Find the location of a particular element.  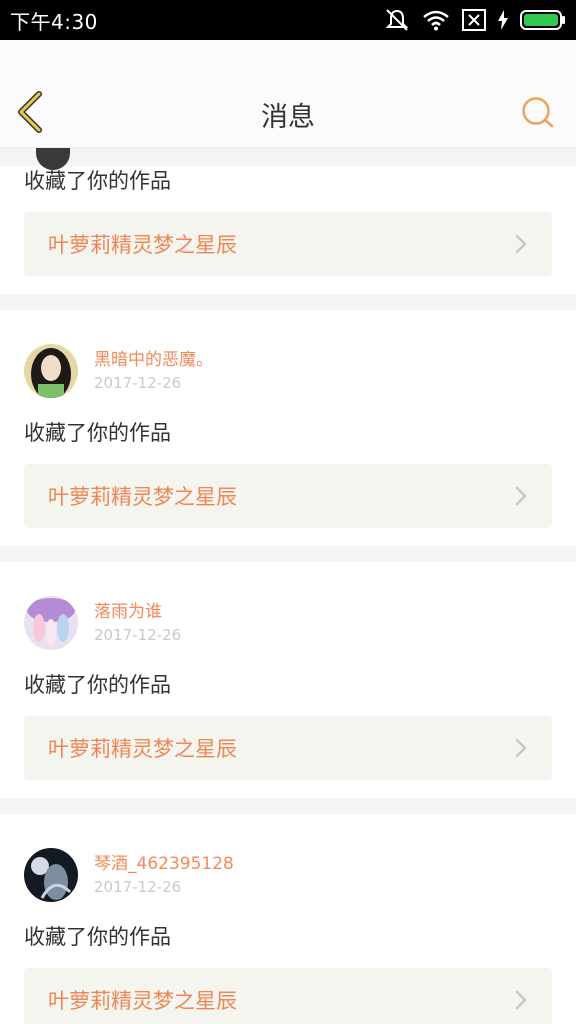

search-icon is located at coordinates (538, 112).